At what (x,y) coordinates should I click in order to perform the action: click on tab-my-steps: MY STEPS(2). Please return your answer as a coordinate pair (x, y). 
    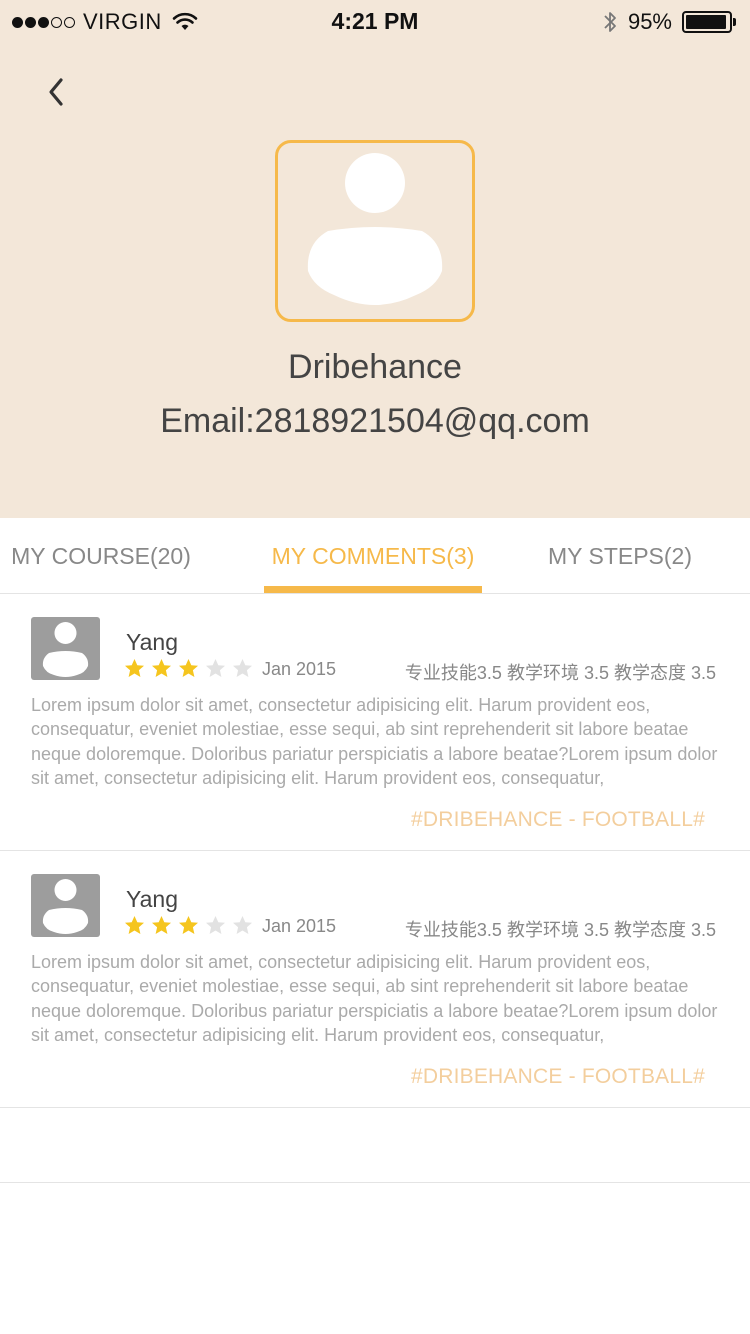
    Looking at the image, I should click on (620, 556).